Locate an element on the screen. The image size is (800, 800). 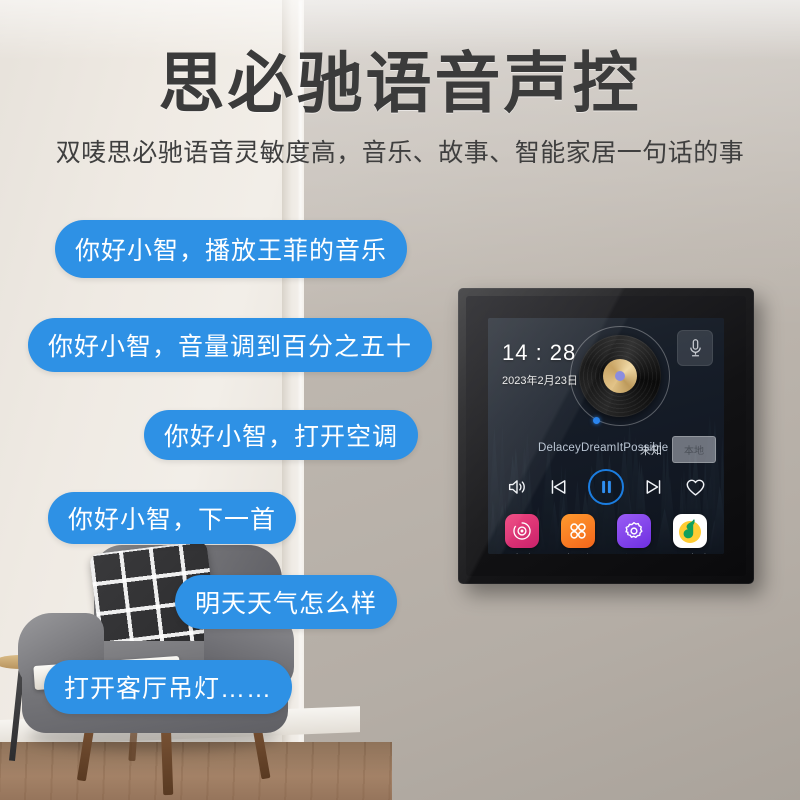
app-shortcut-library: 应用库 is located at coordinates (578, 534).